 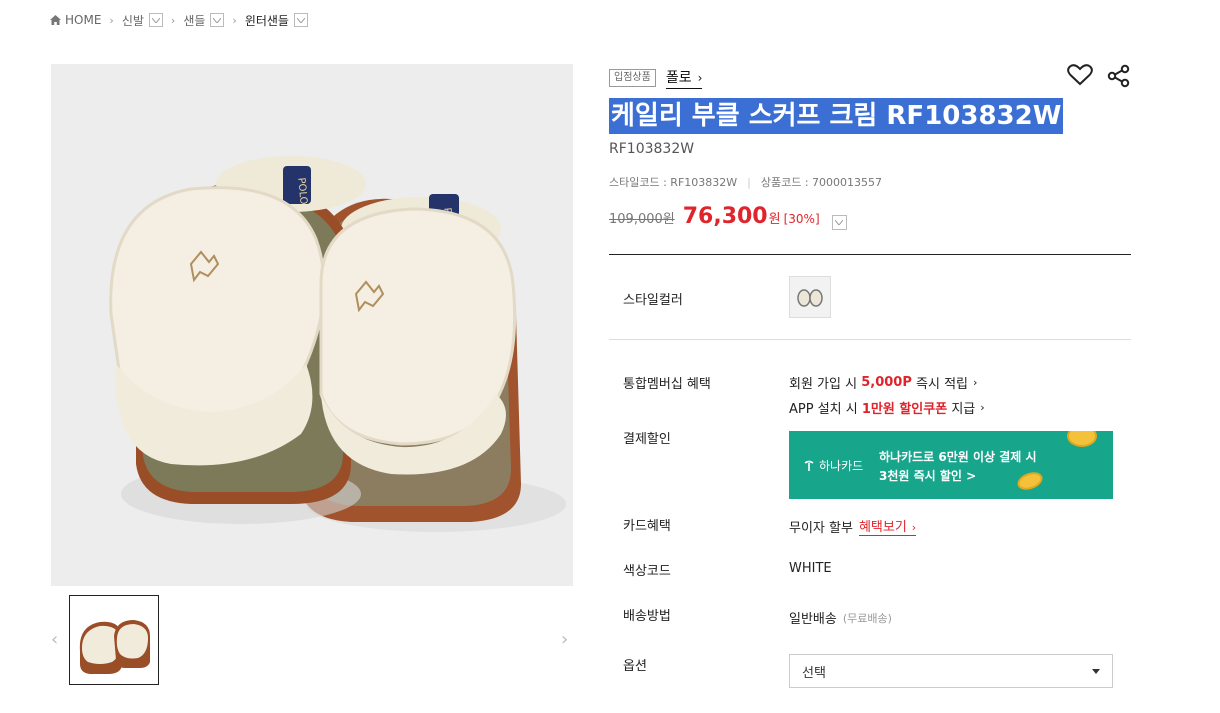 I want to click on brand-link: 폴로 ›, so click(x=684, y=78).